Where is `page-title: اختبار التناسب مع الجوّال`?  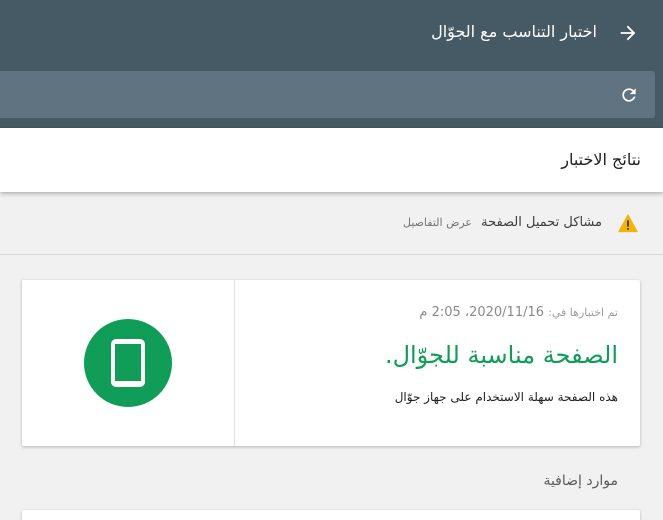
page-title: اختبار التناسب مع الجوّال is located at coordinates (514, 31).